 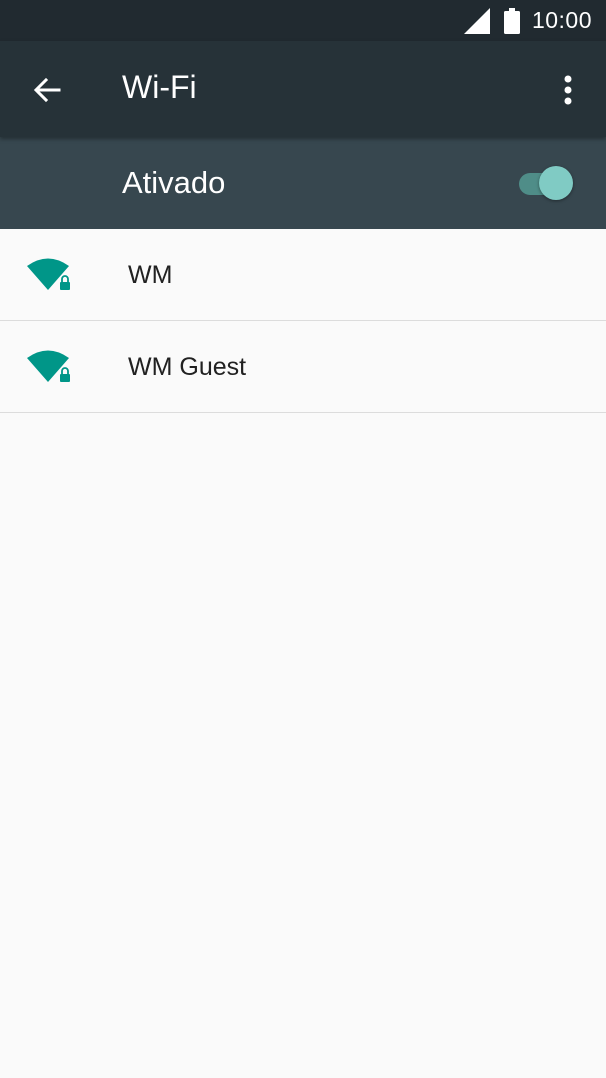 I want to click on wifi-master-switch-bar: Ativado, so click(x=303, y=183).